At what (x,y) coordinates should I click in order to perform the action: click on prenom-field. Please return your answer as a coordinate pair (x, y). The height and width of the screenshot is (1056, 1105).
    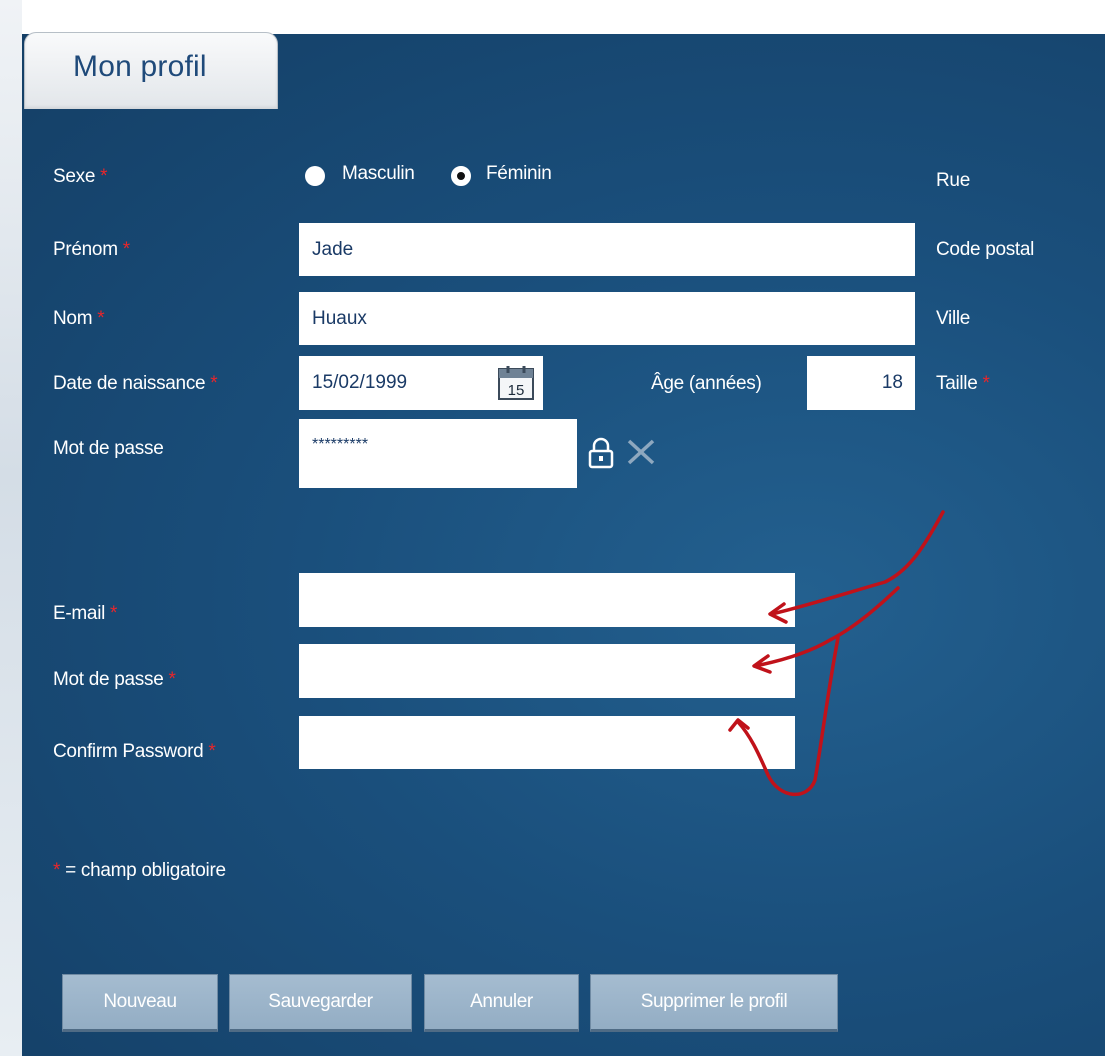
    Looking at the image, I should click on (607, 249).